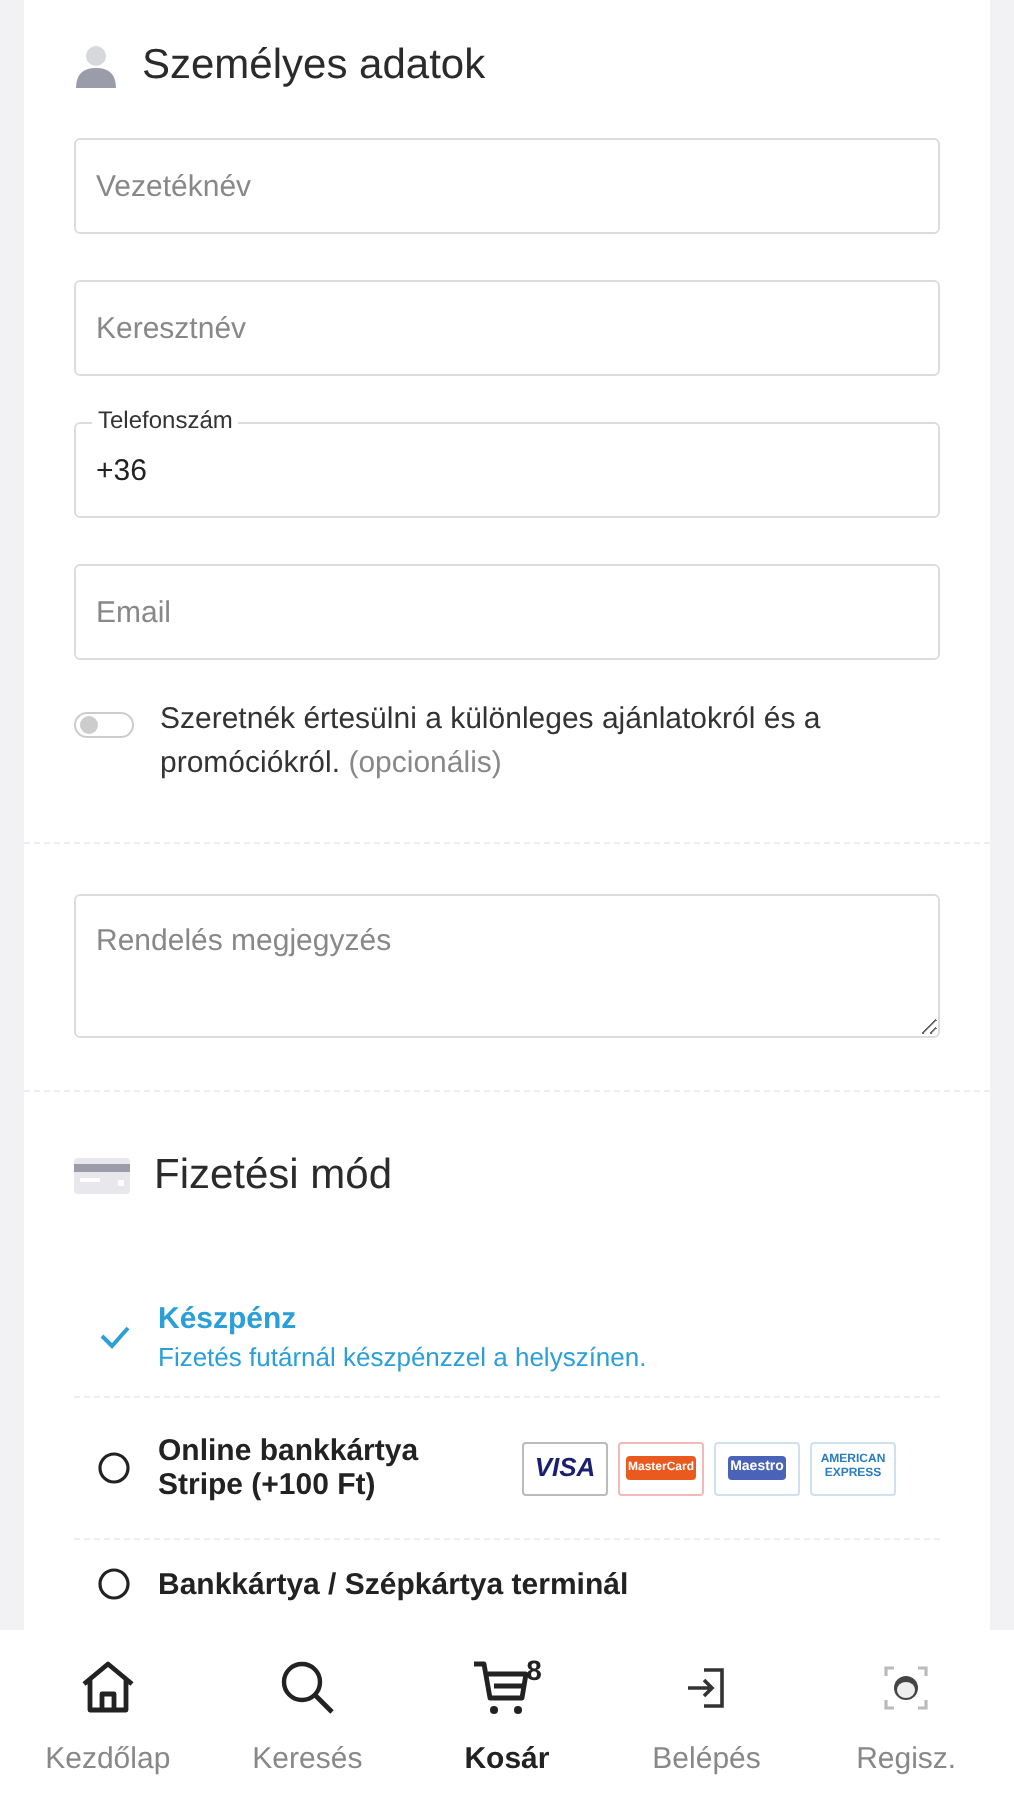 This screenshot has width=1014, height=1800. I want to click on search-icon, so click(307, 1688).